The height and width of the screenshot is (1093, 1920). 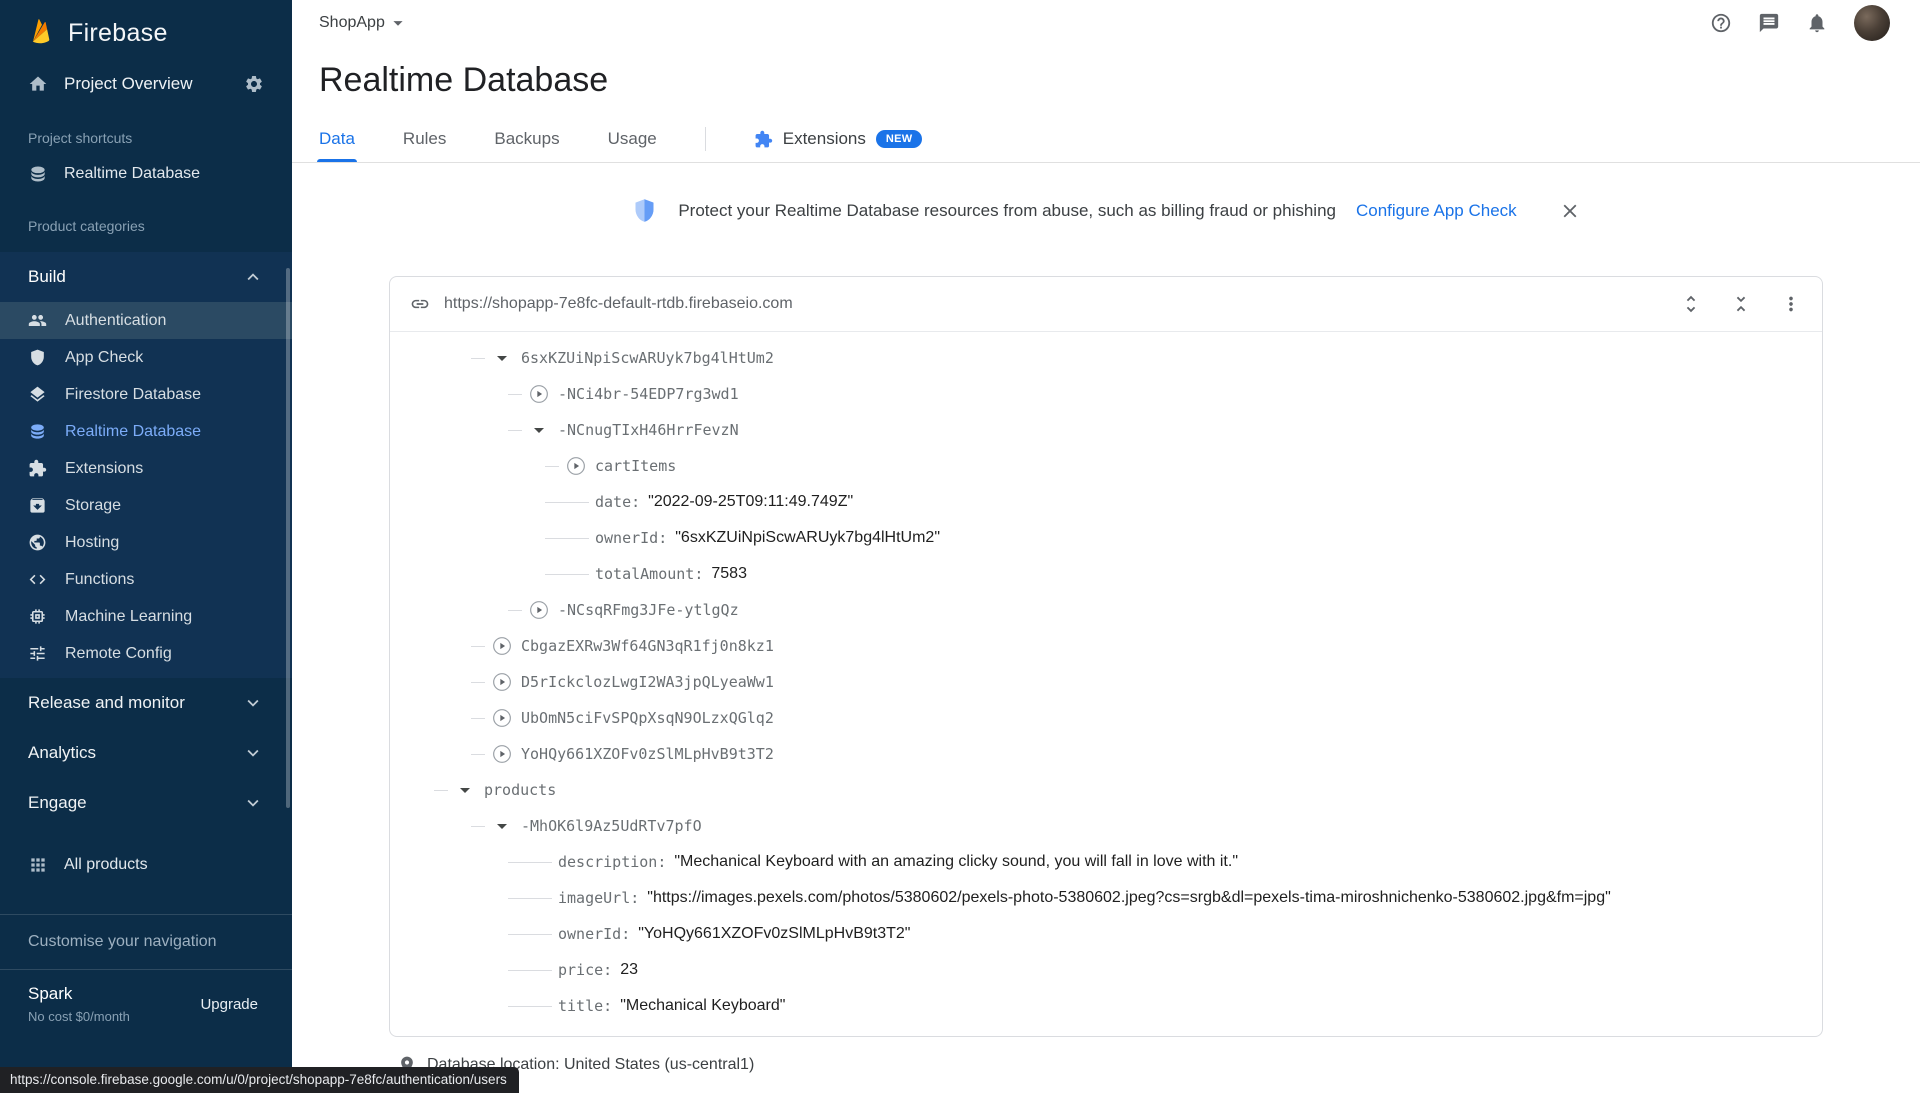 I want to click on firebase-logo: Firebase, so click(x=146, y=30).